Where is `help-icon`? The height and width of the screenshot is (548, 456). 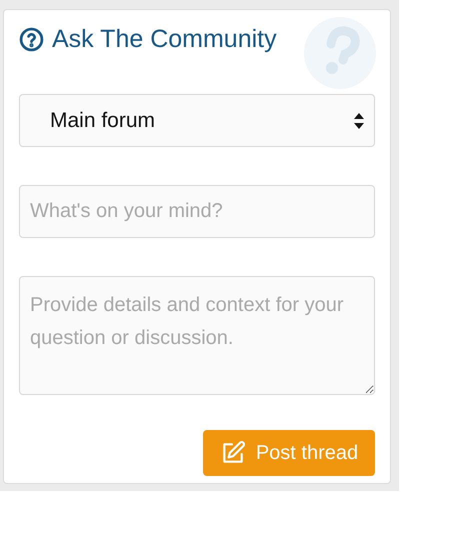 help-icon is located at coordinates (31, 39).